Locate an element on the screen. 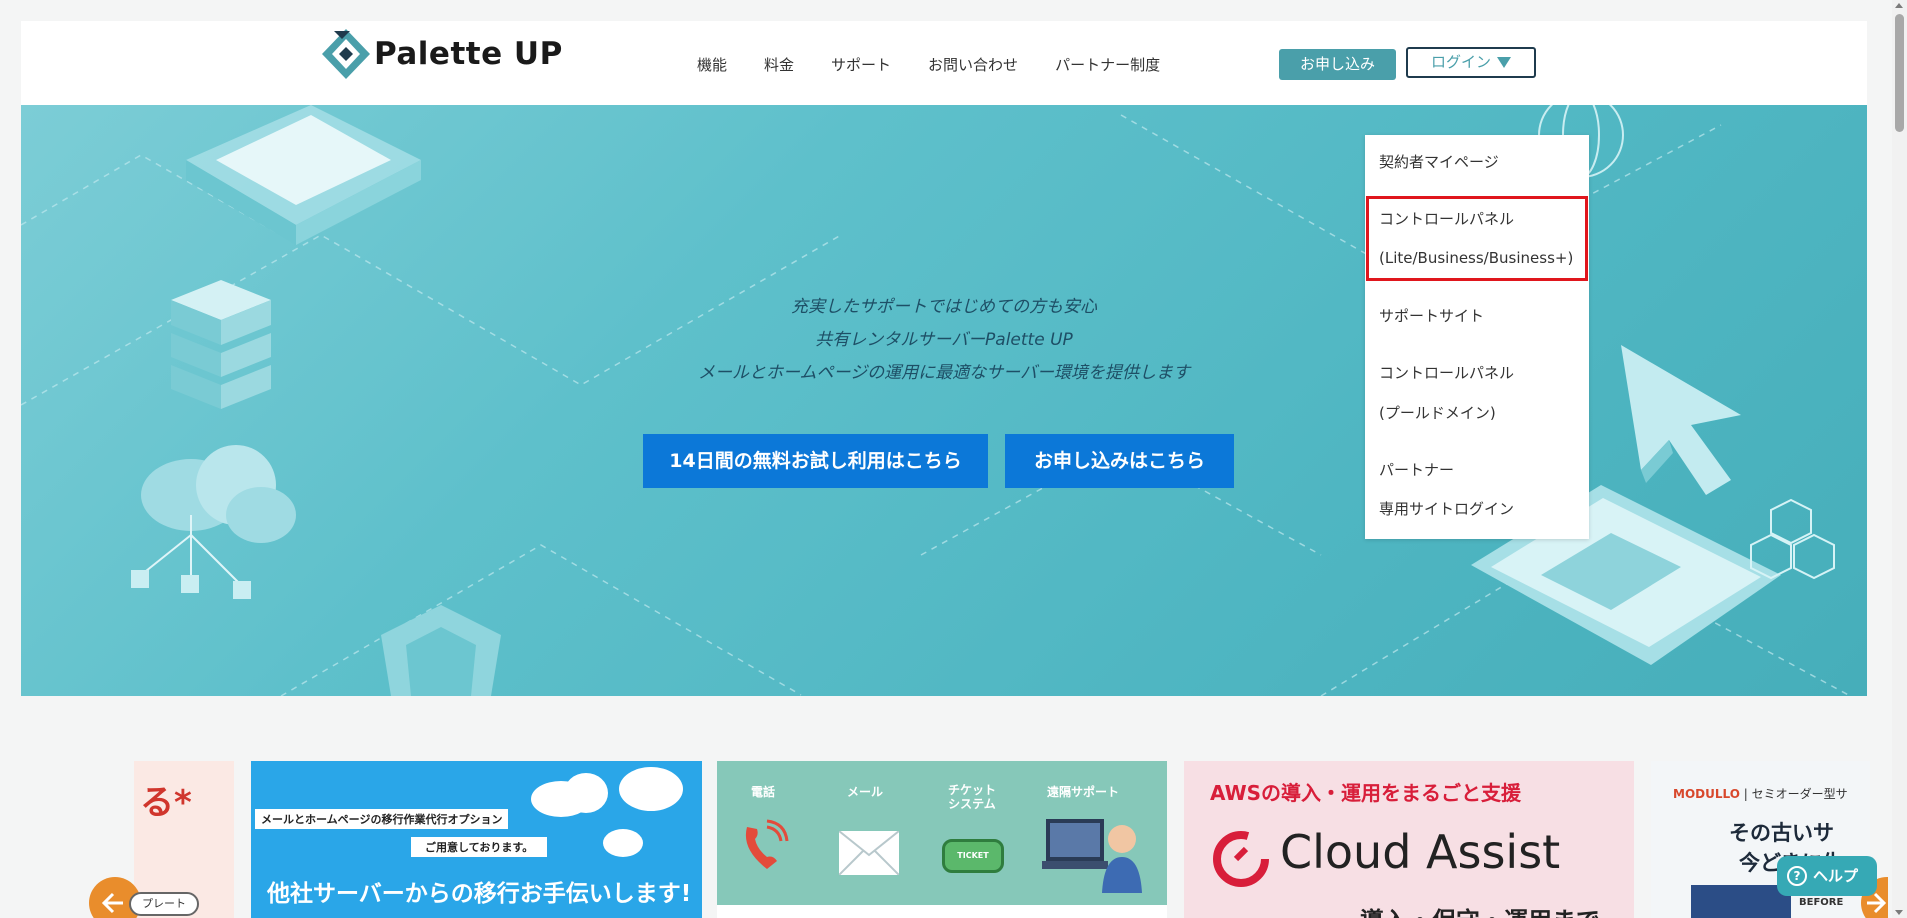  modullo-tag: セミオーダー型サ is located at coordinates (1799, 794).